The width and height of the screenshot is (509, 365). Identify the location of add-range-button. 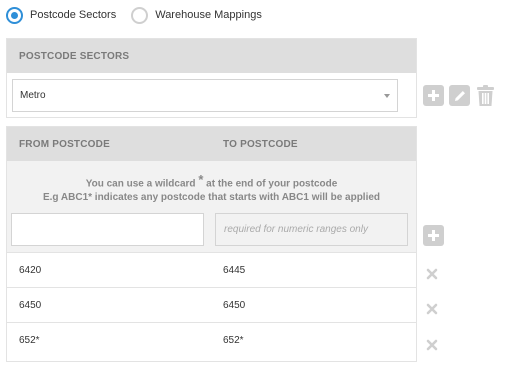
(433, 235).